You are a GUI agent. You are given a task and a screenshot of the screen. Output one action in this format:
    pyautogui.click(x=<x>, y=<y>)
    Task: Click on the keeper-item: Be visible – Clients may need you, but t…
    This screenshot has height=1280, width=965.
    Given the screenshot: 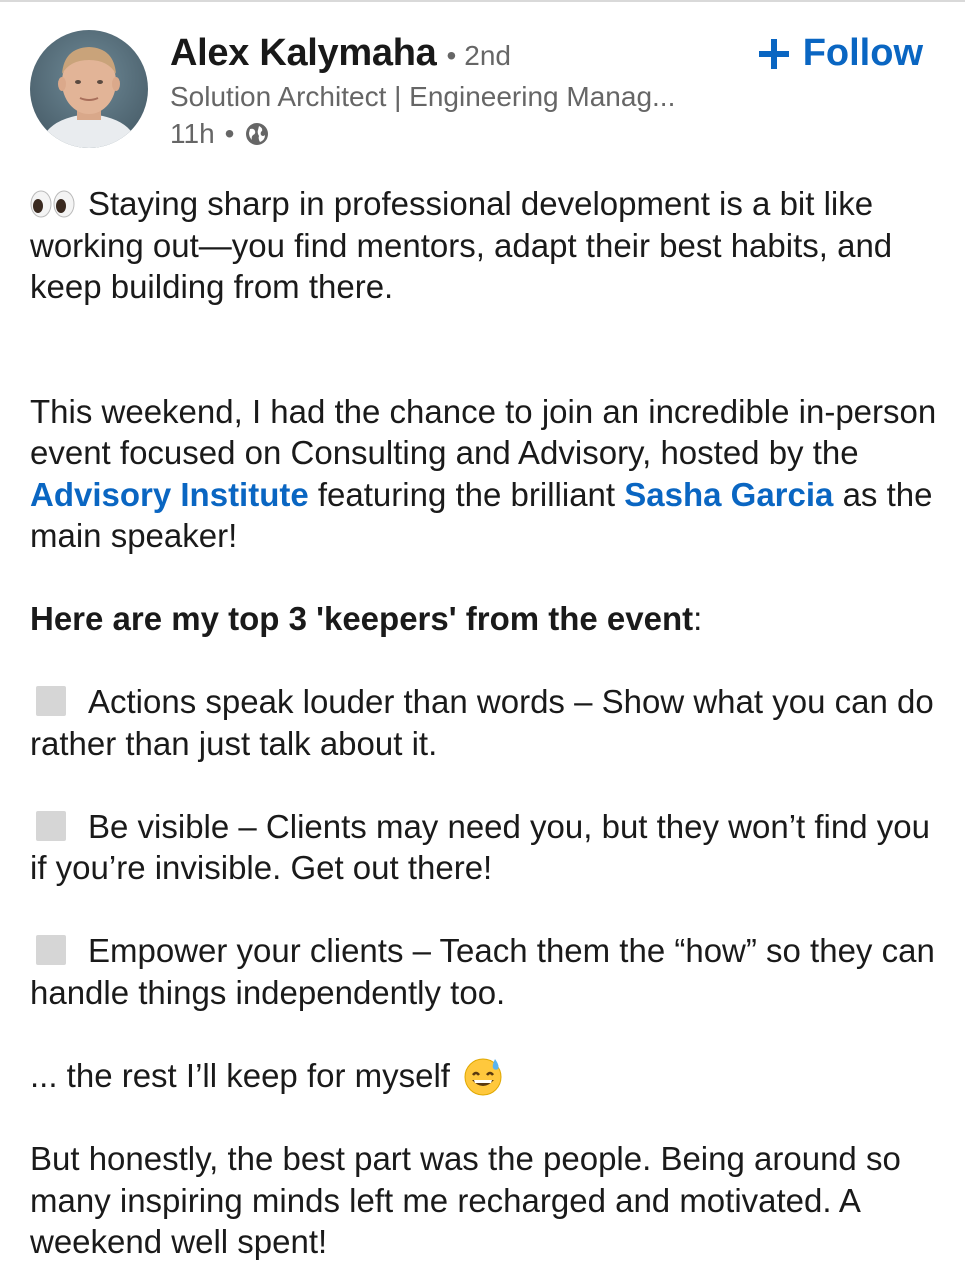 What is the action you would take?
    pyautogui.click(x=487, y=847)
    